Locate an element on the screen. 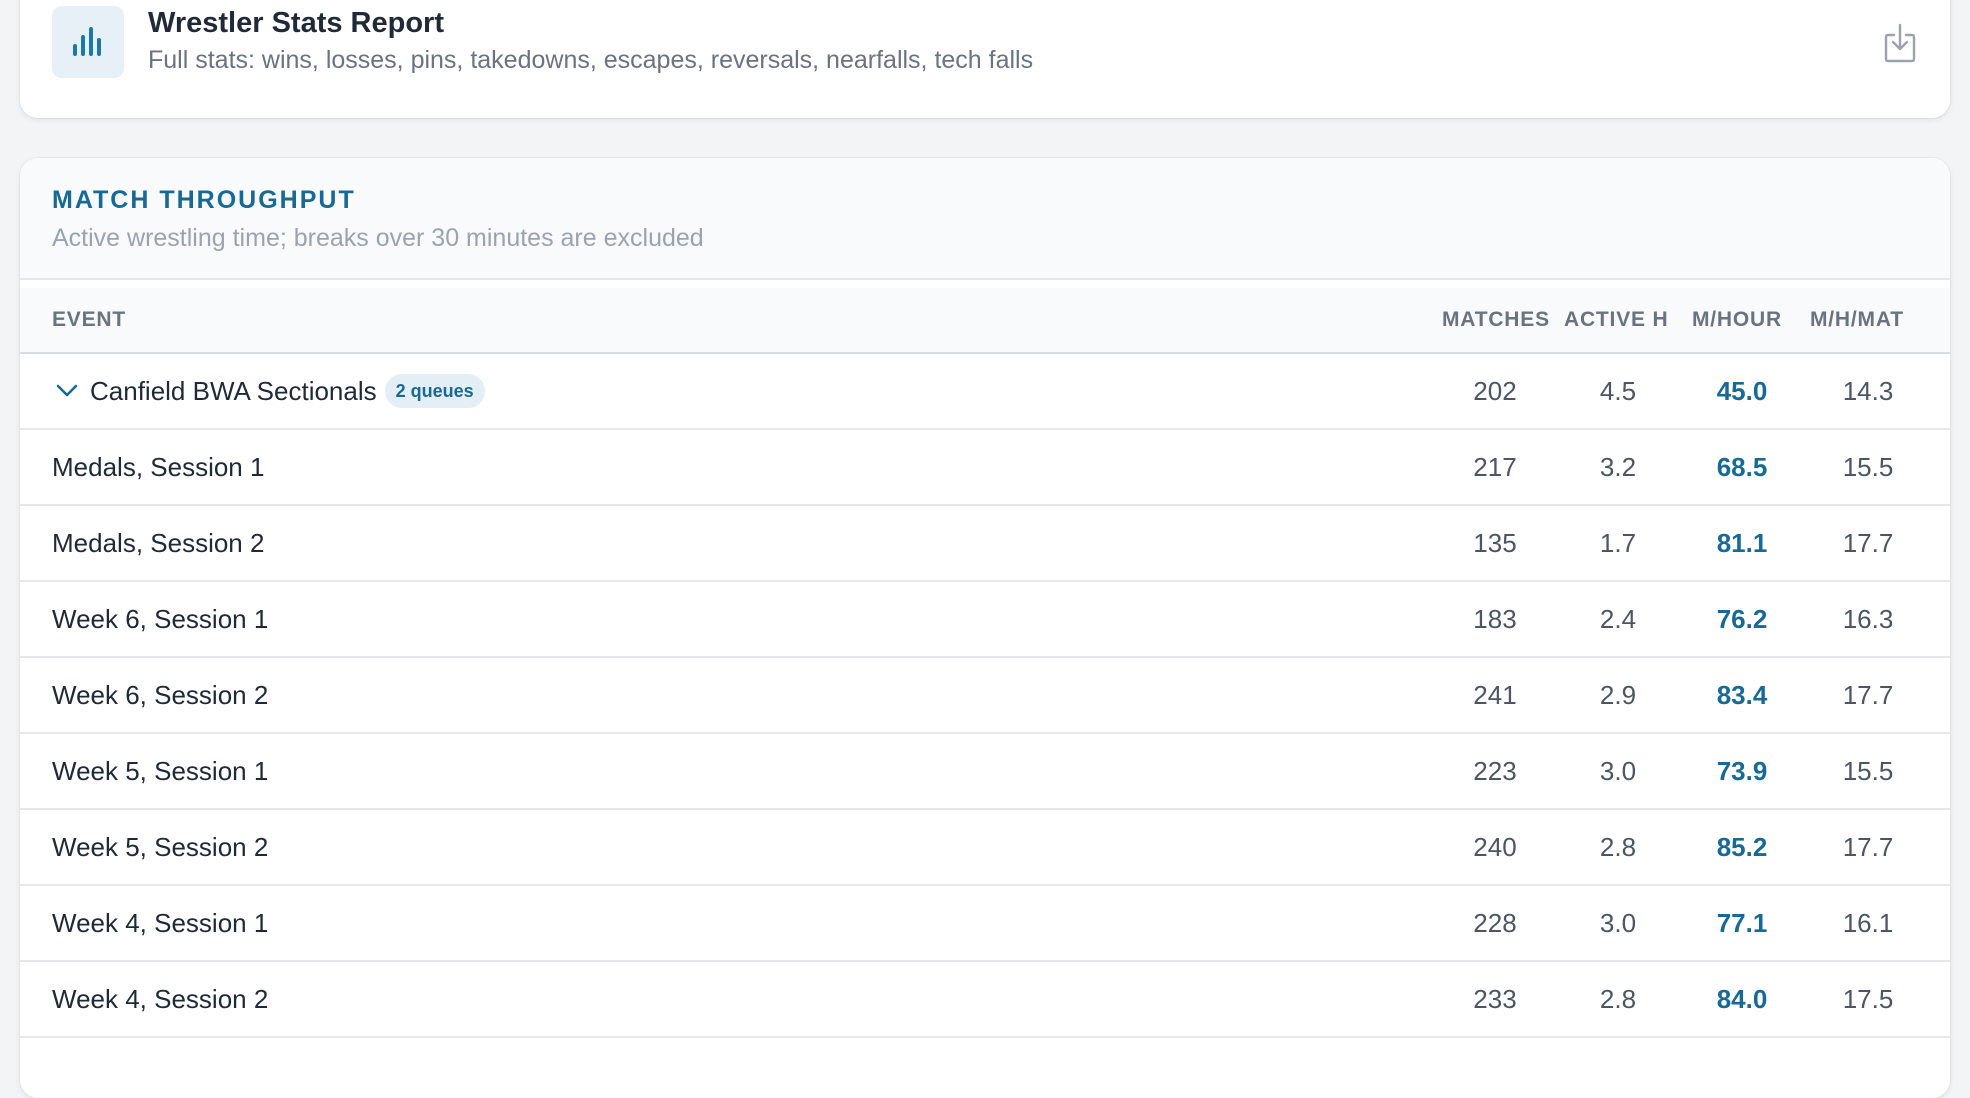 The width and height of the screenshot is (1970, 1098). m-hour-cell: 77.1 is located at coordinates (1742, 923).